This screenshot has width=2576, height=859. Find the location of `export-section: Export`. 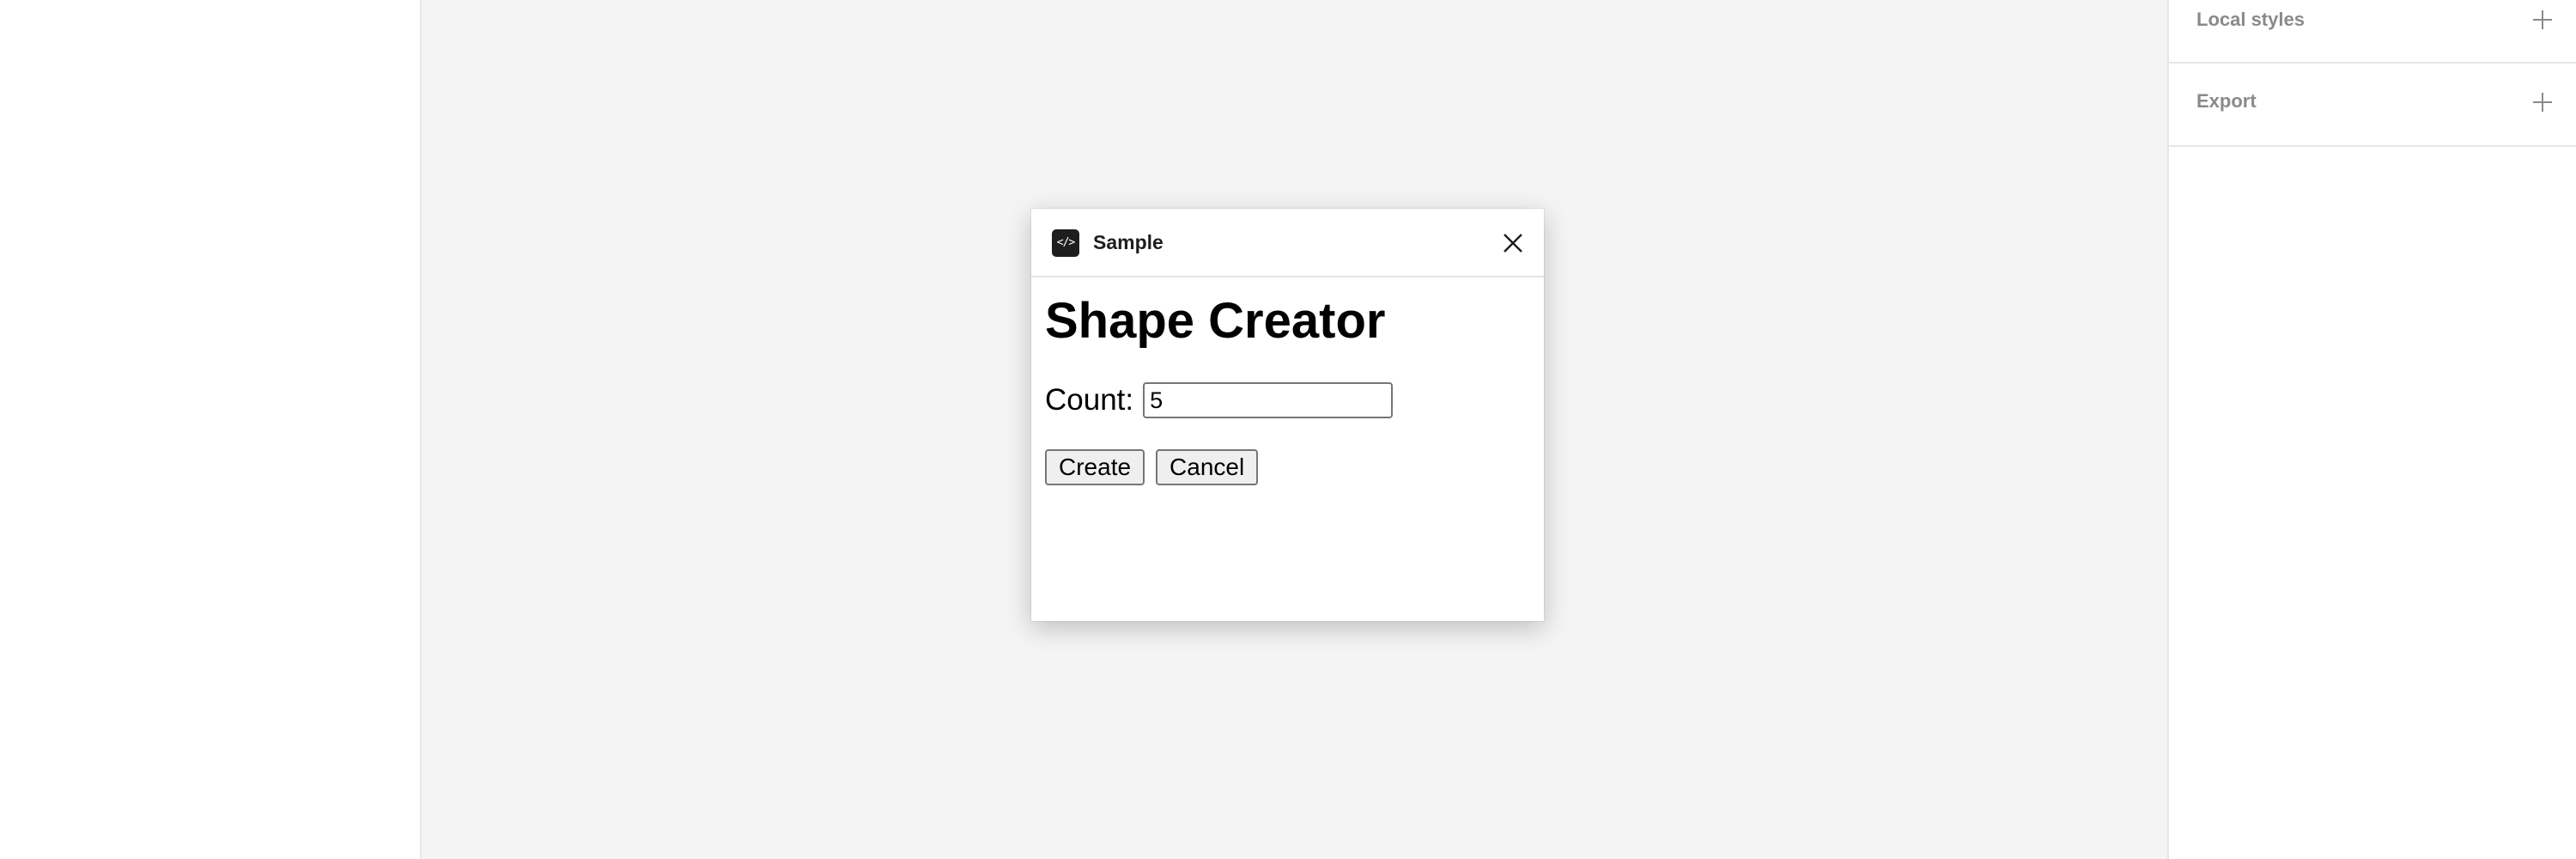

export-section: Export is located at coordinates (2372, 106).